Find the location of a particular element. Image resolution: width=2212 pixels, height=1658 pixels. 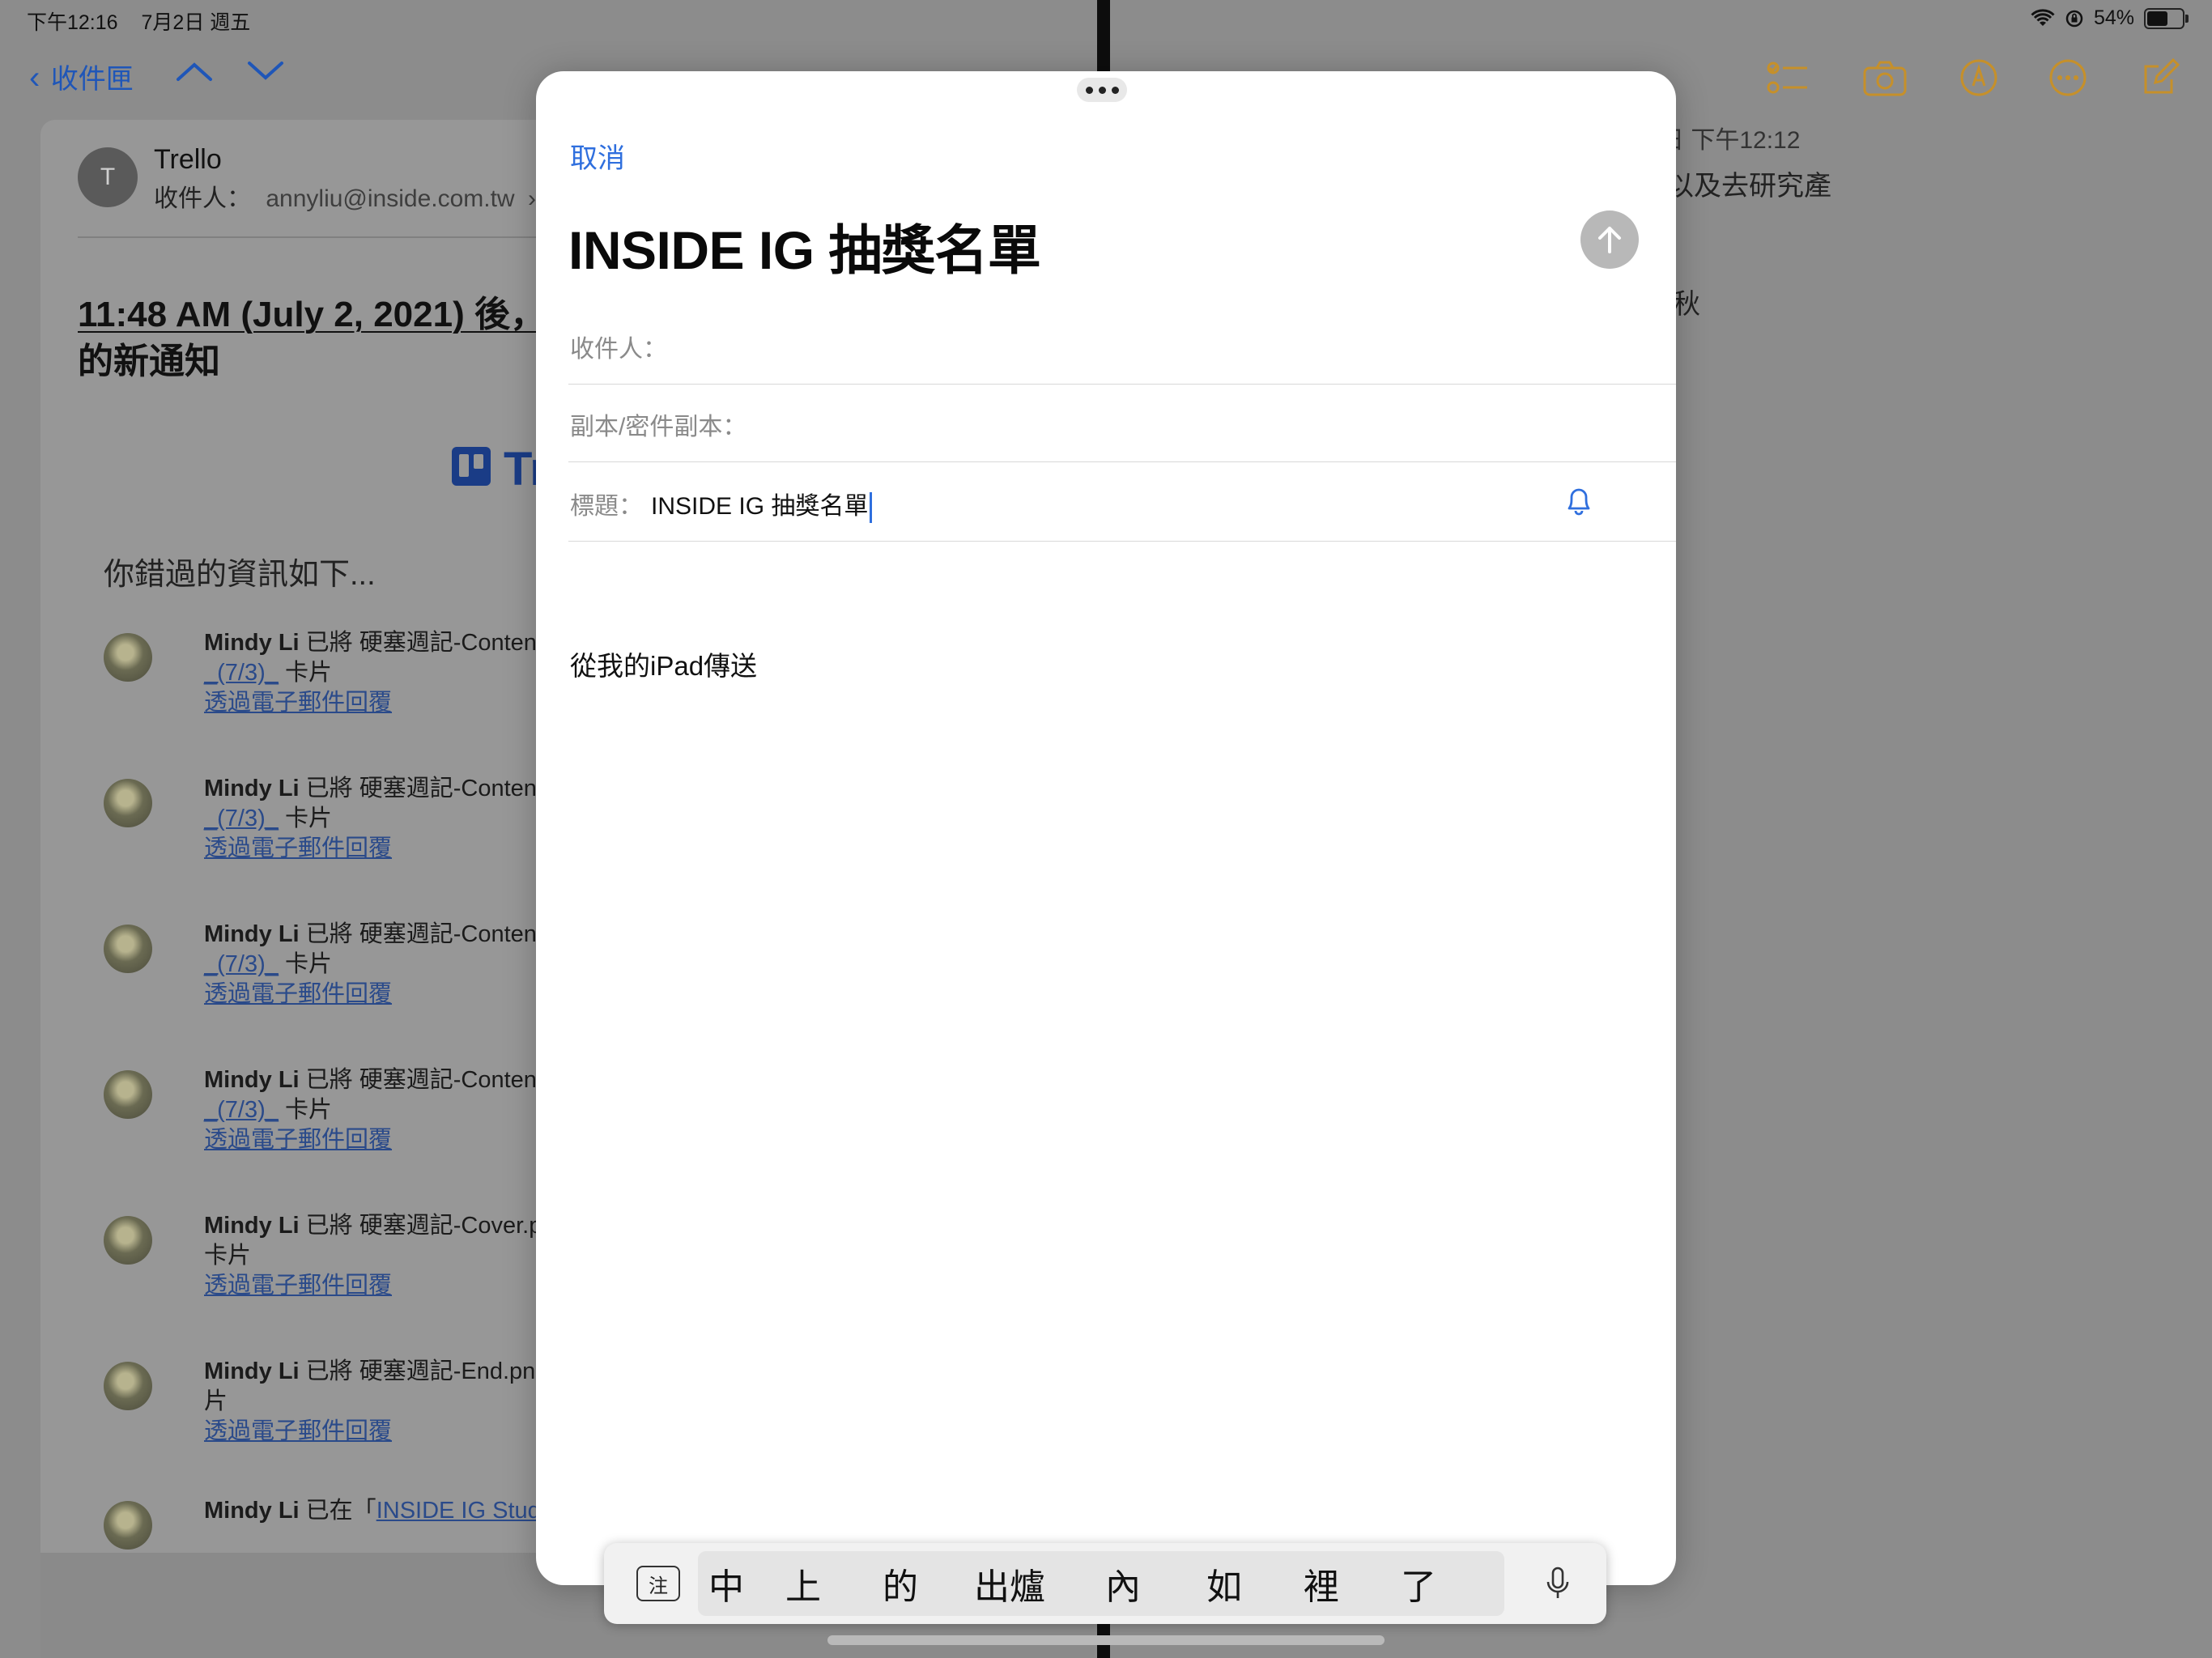

headline-line-1: 11:48 AM (July 2, 2021) 後， is located at coordinates (312, 314).